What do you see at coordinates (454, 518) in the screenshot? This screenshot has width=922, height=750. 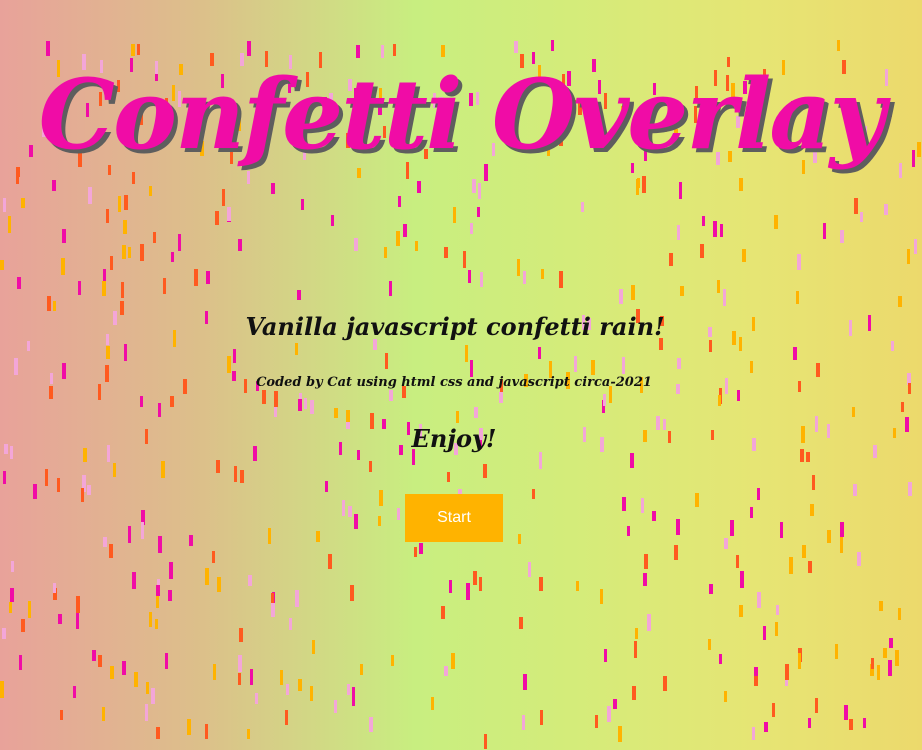 I see `start-button: Start` at bounding box center [454, 518].